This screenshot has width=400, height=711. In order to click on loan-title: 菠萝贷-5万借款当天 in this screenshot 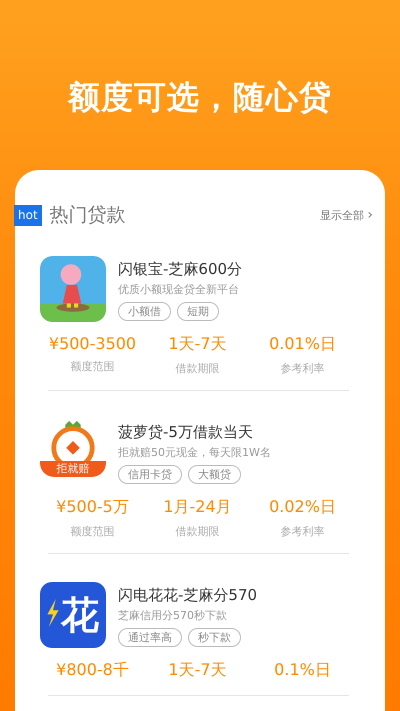, I will do `click(186, 432)`.